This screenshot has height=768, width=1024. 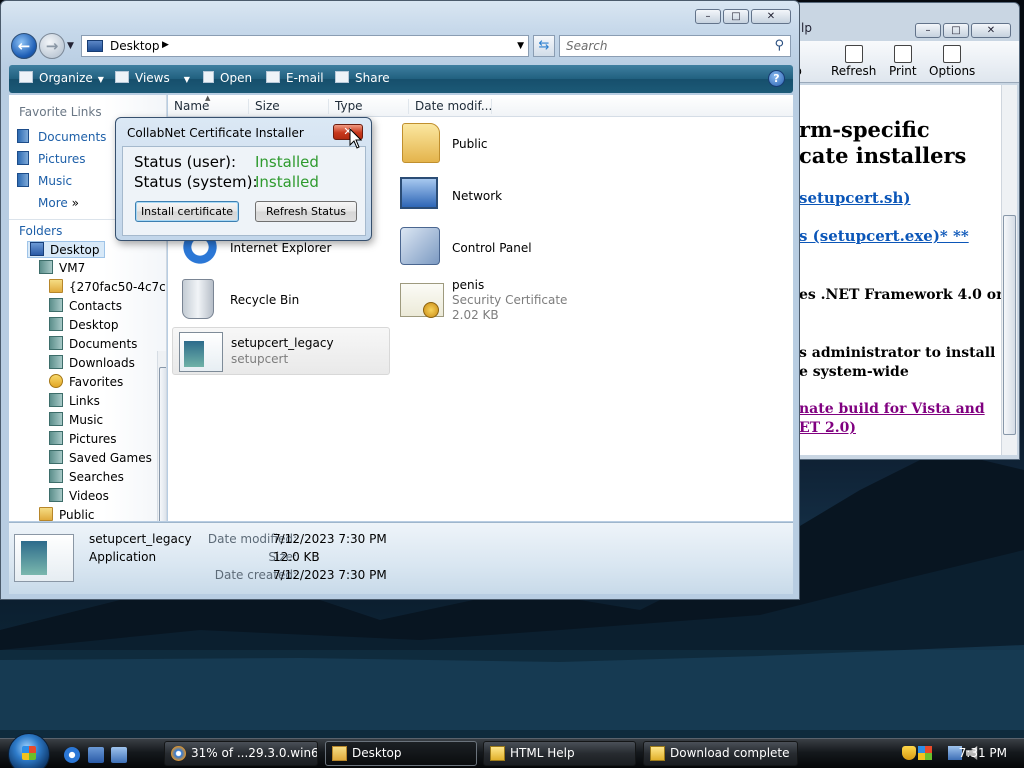 I want to click on help-print-button: Print, so click(x=903, y=61).